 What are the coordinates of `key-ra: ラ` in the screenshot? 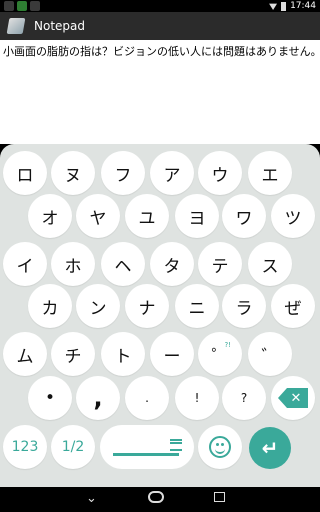 It's located at (244, 306).